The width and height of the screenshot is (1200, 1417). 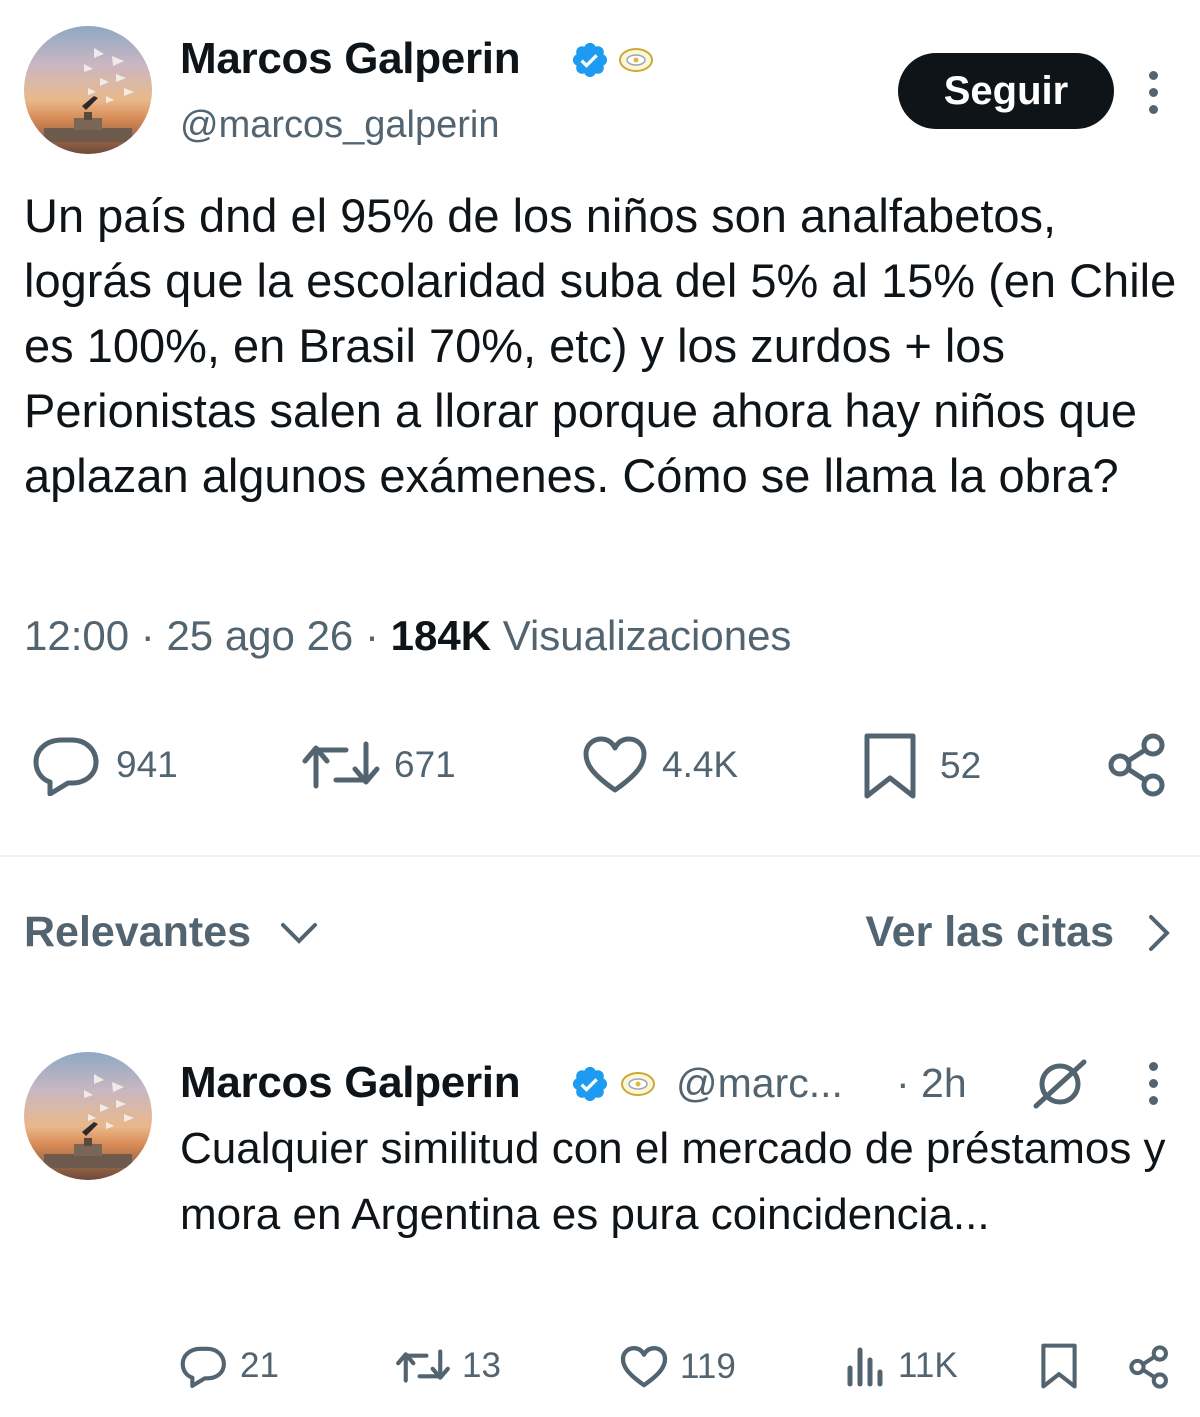 What do you see at coordinates (1006, 91) in the screenshot?
I see `follow-button: Seguir` at bounding box center [1006, 91].